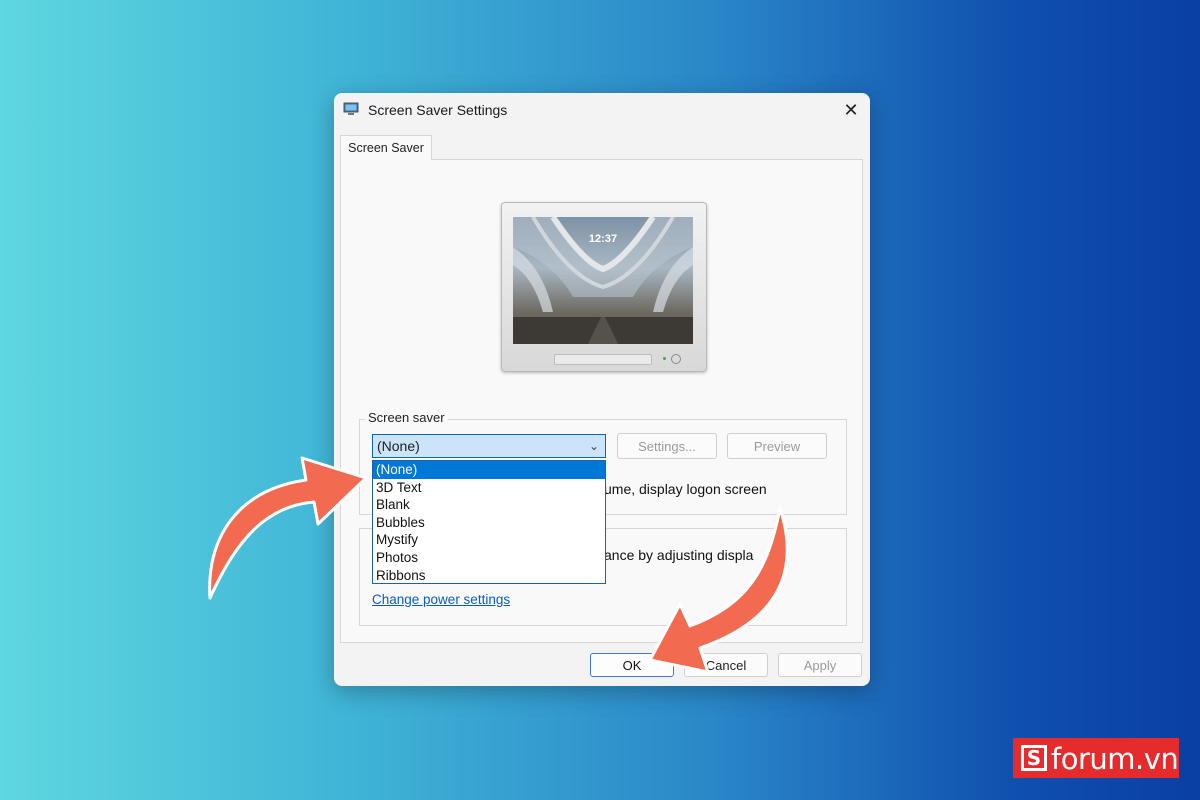  What do you see at coordinates (489, 540) in the screenshot?
I see `dropdown-option: Mystify` at bounding box center [489, 540].